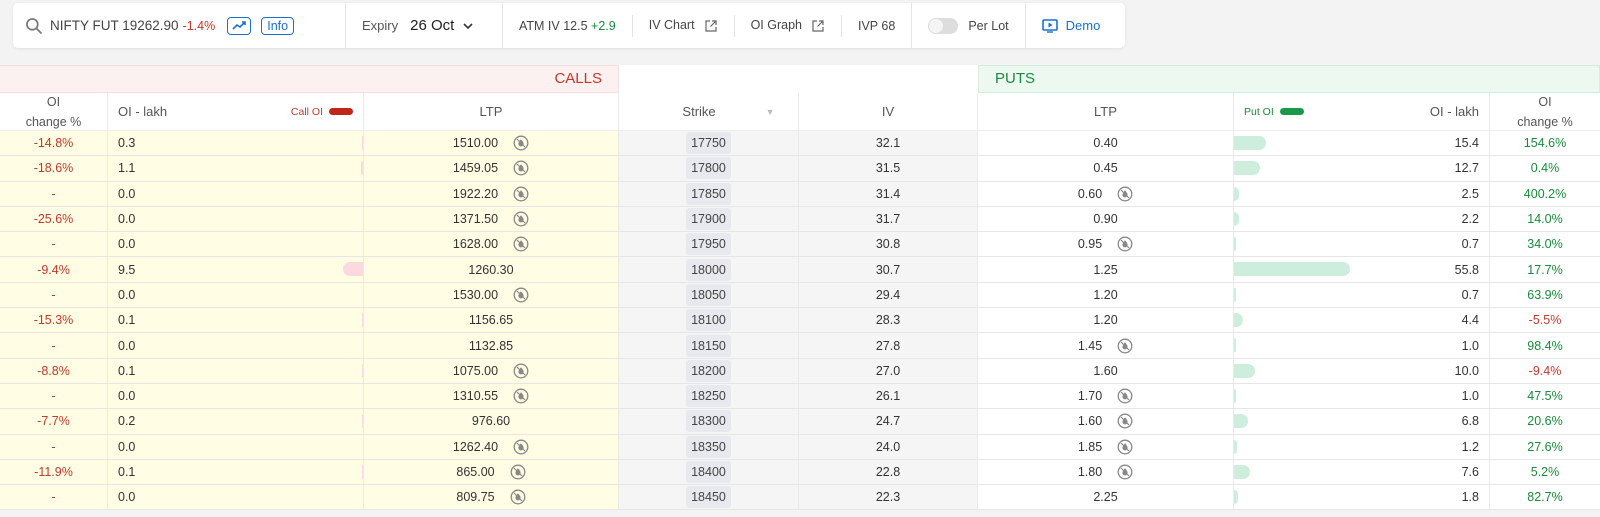  I want to click on put-oi-change: 400.2%, so click(1545, 193).